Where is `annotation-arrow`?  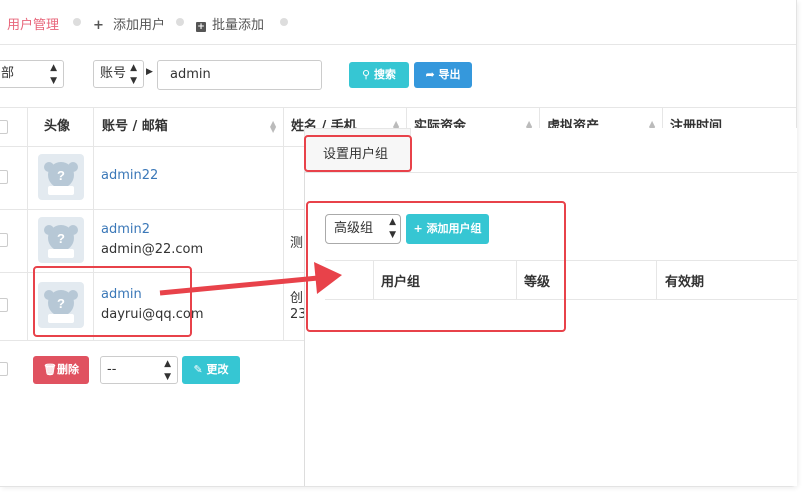
annotation-arrow is located at coordinates (250, 279).